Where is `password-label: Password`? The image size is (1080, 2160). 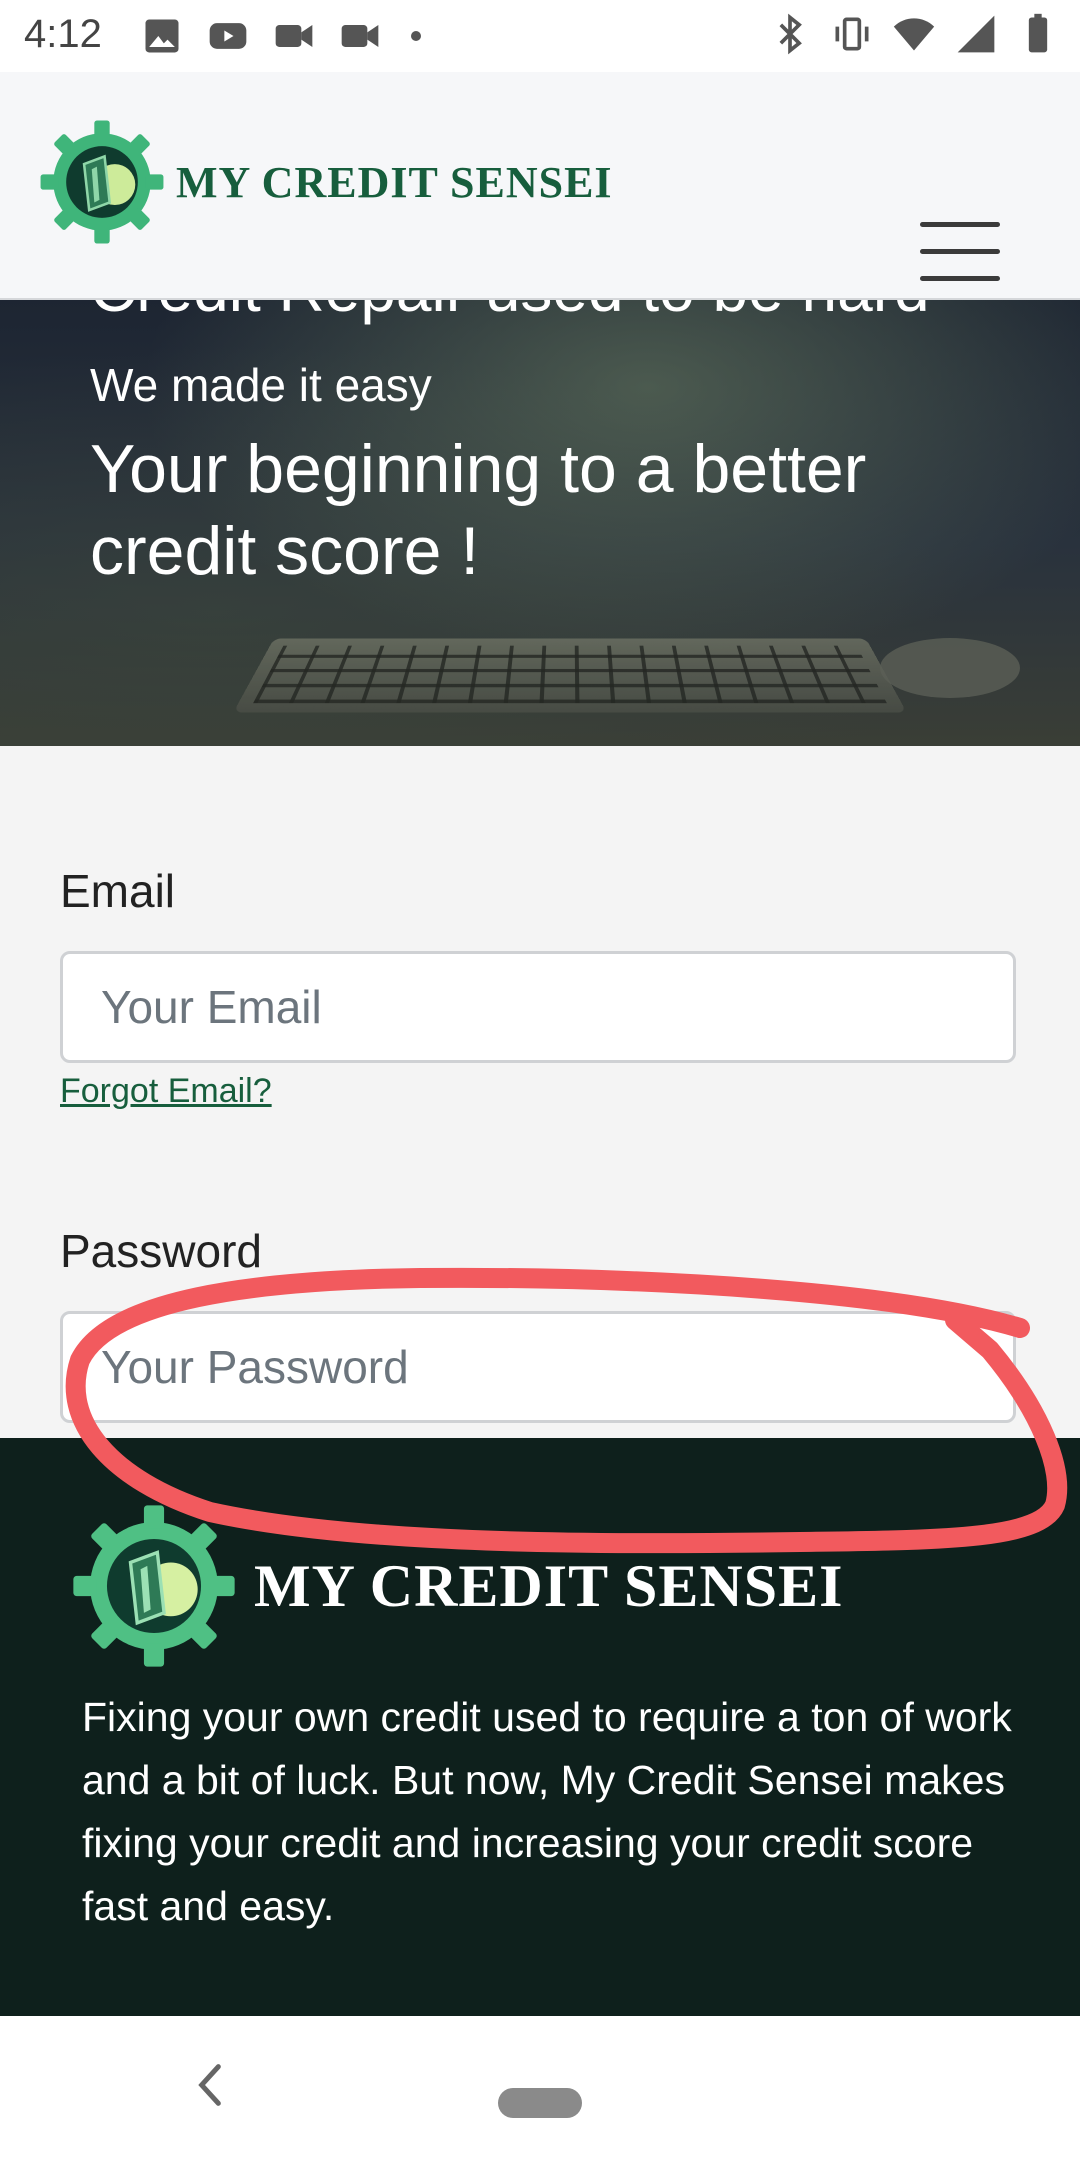 password-label: Password is located at coordinates (161, 1251).